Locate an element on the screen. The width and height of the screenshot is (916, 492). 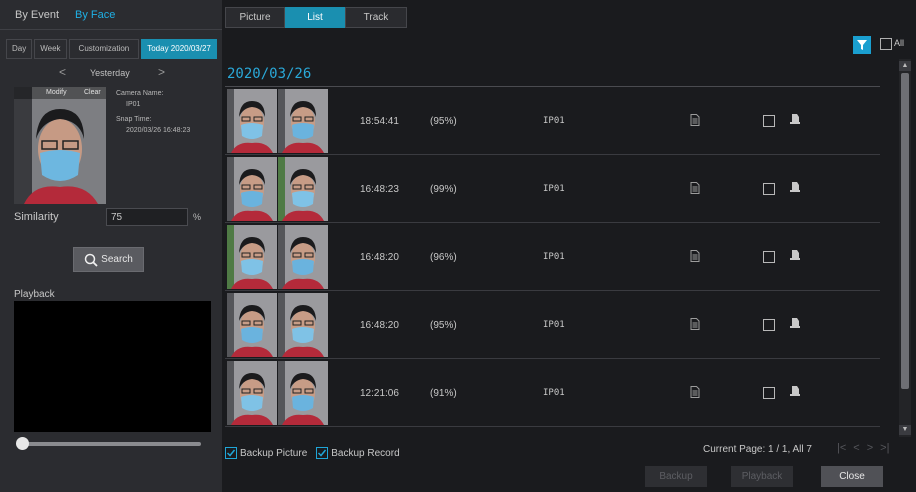
next-page-button: > is located at coordinates (870, 448).